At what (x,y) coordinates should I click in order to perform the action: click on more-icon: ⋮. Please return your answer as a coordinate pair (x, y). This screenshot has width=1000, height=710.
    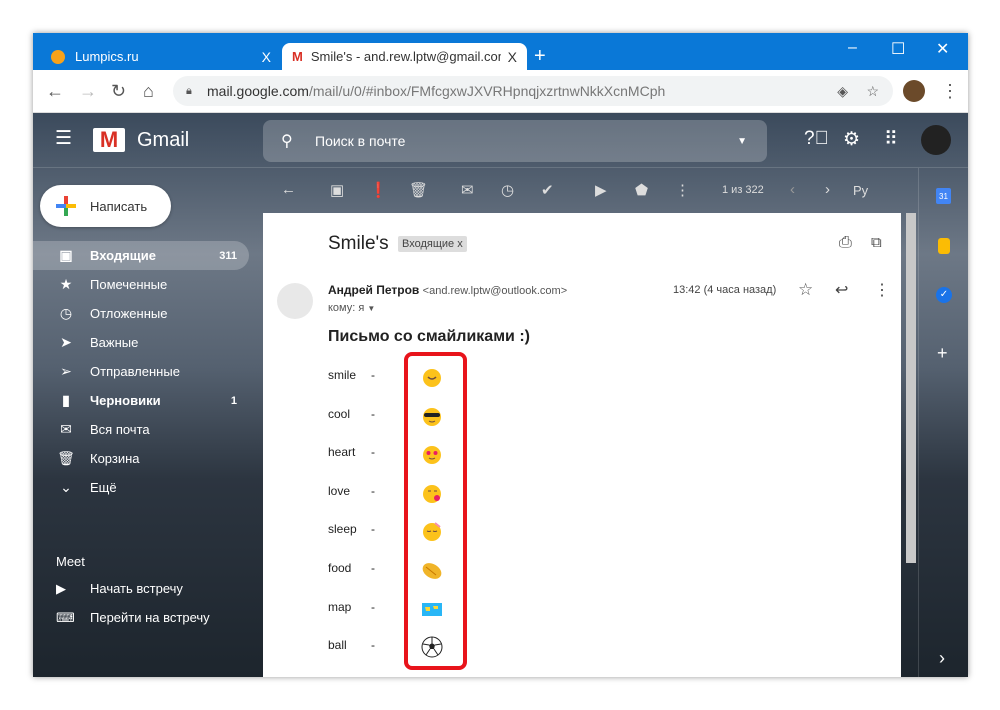
    Looking at the image, I should click on (682, 190).